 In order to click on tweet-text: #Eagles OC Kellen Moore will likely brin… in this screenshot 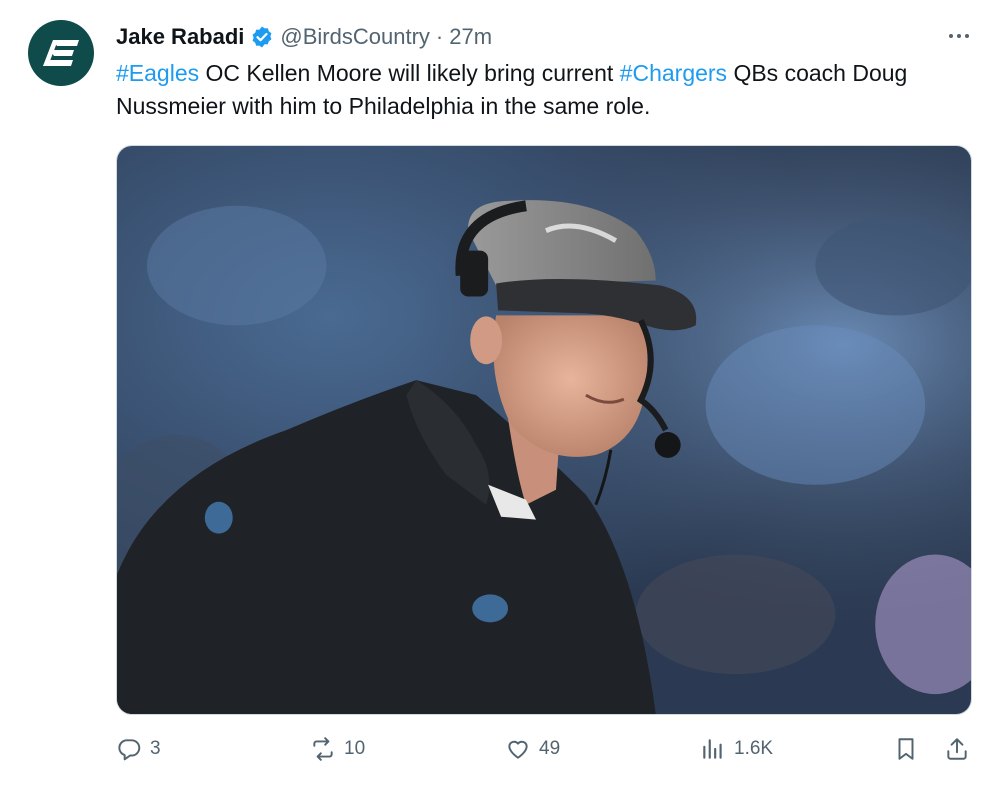, I will do `click(541, 90)`.